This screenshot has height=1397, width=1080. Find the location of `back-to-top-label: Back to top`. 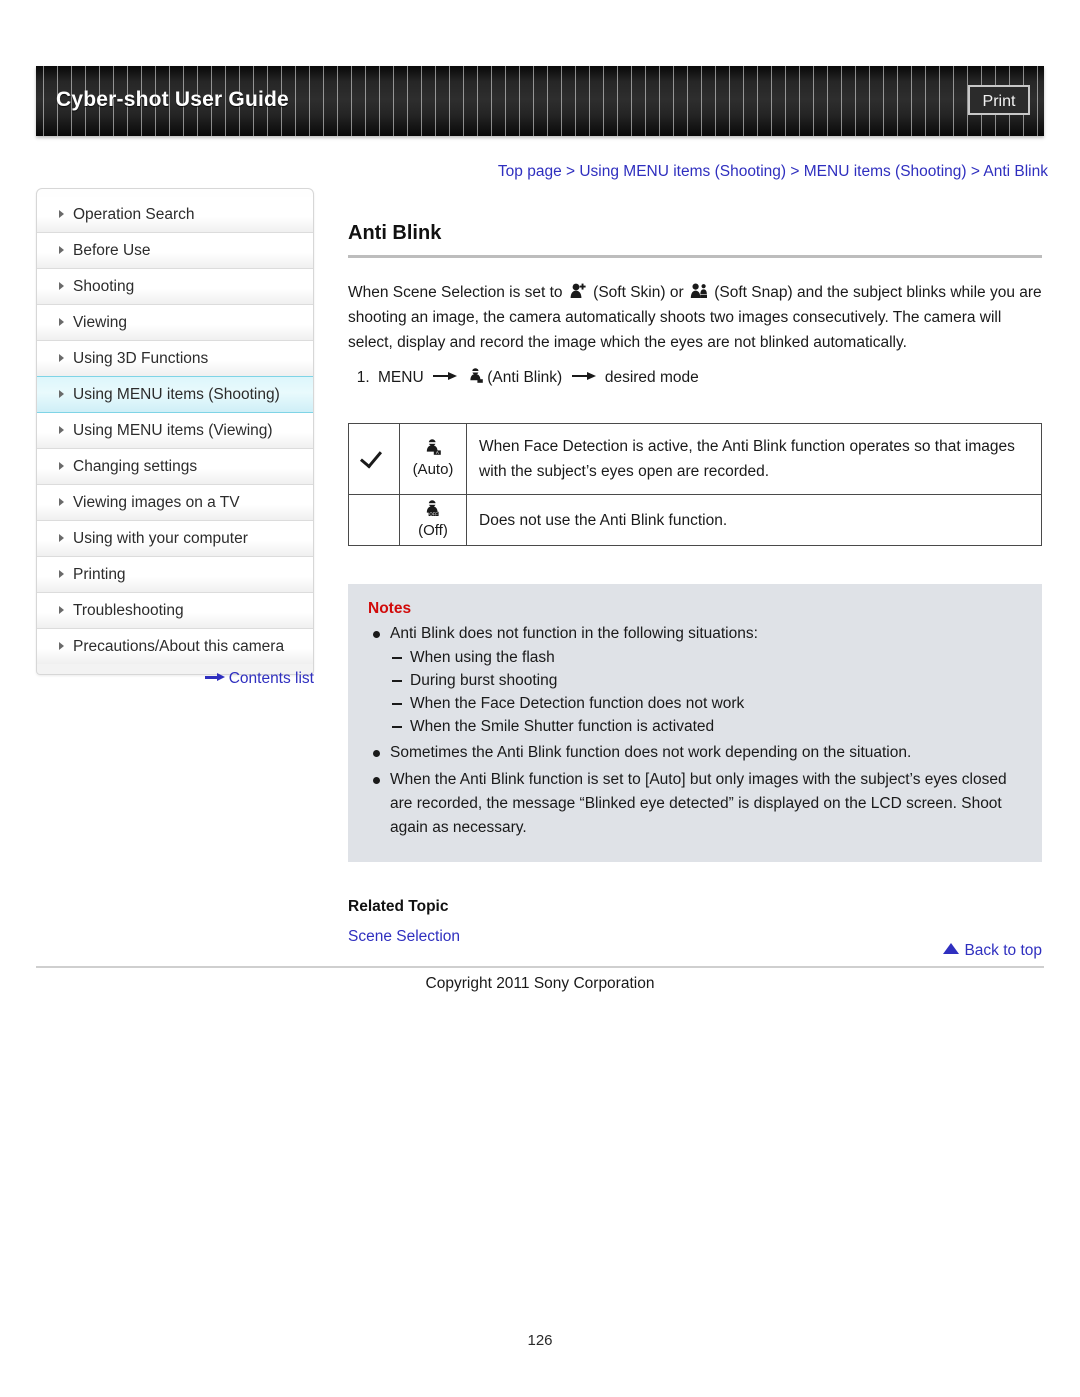

back-to-top-label: Back to top is located at coordinates (1003, 950).